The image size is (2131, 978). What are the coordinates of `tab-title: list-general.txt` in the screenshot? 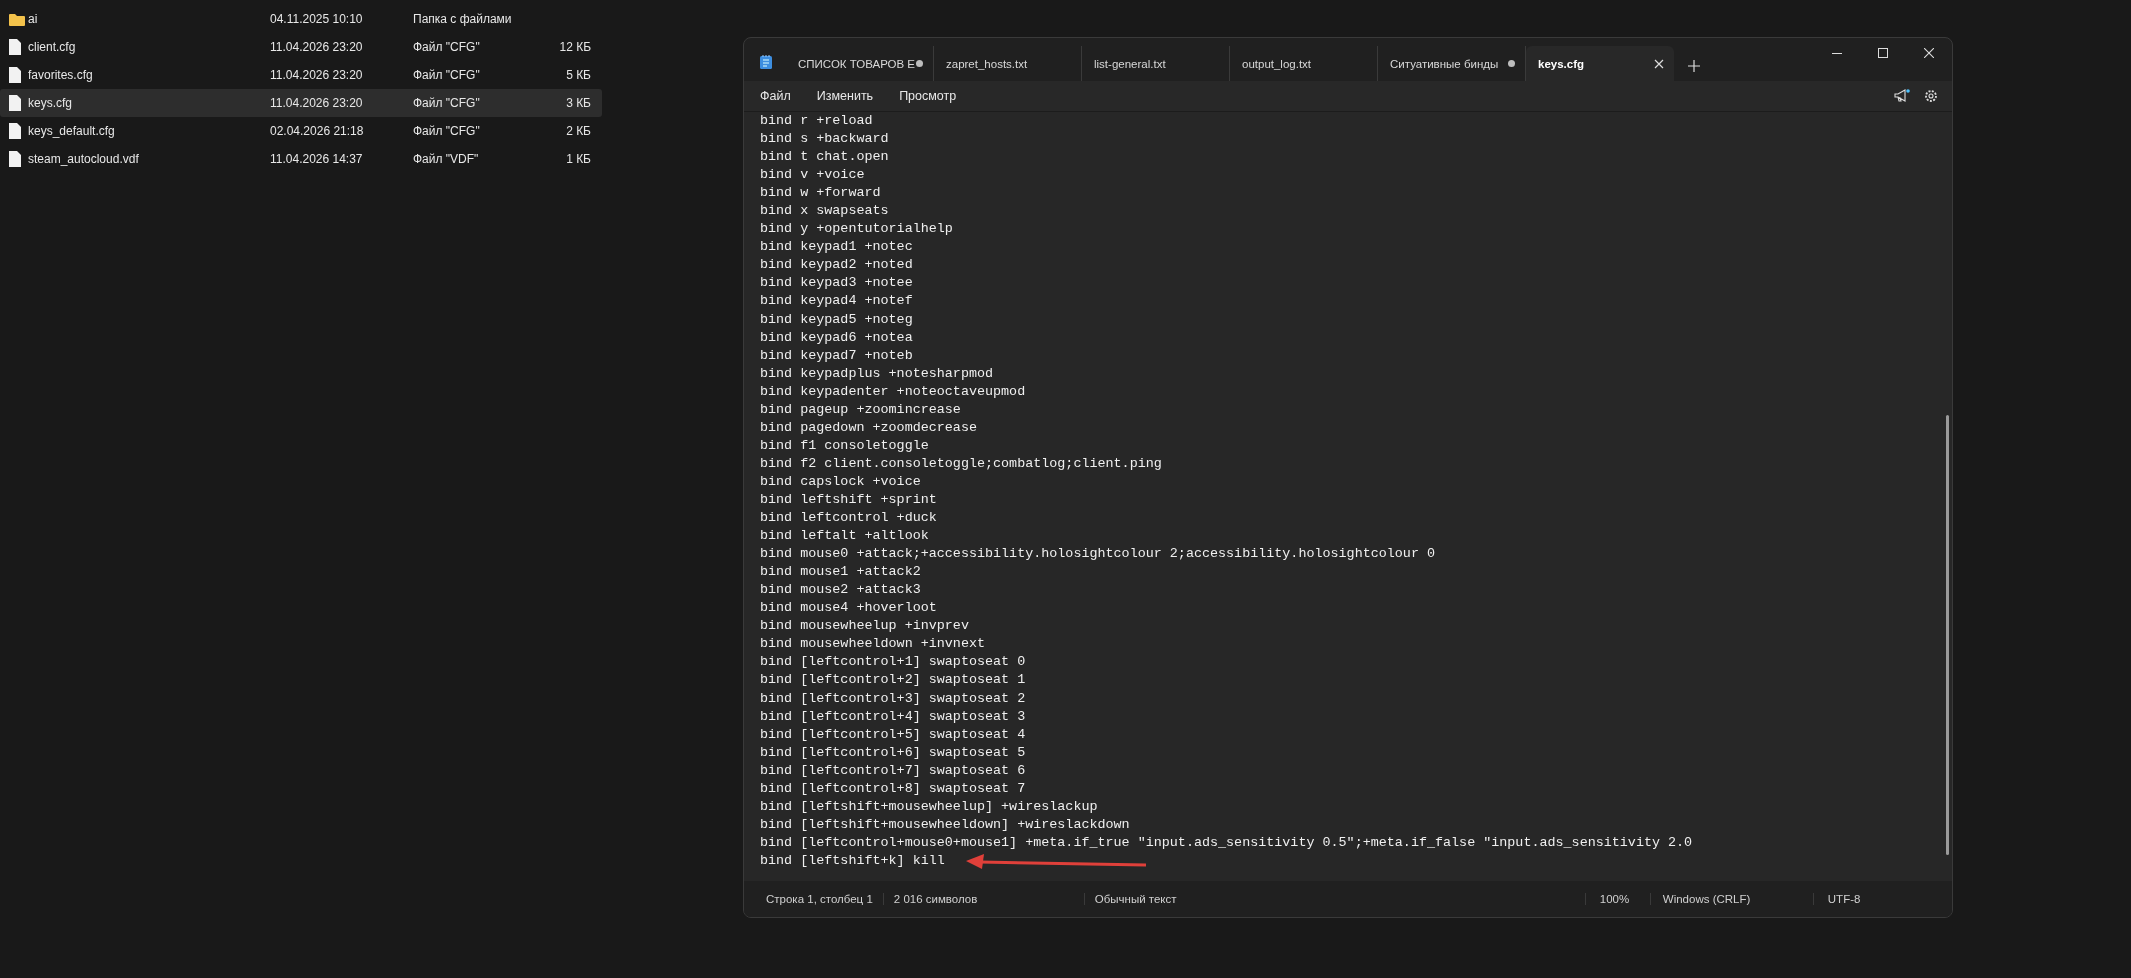 It's located at (1130, 63).